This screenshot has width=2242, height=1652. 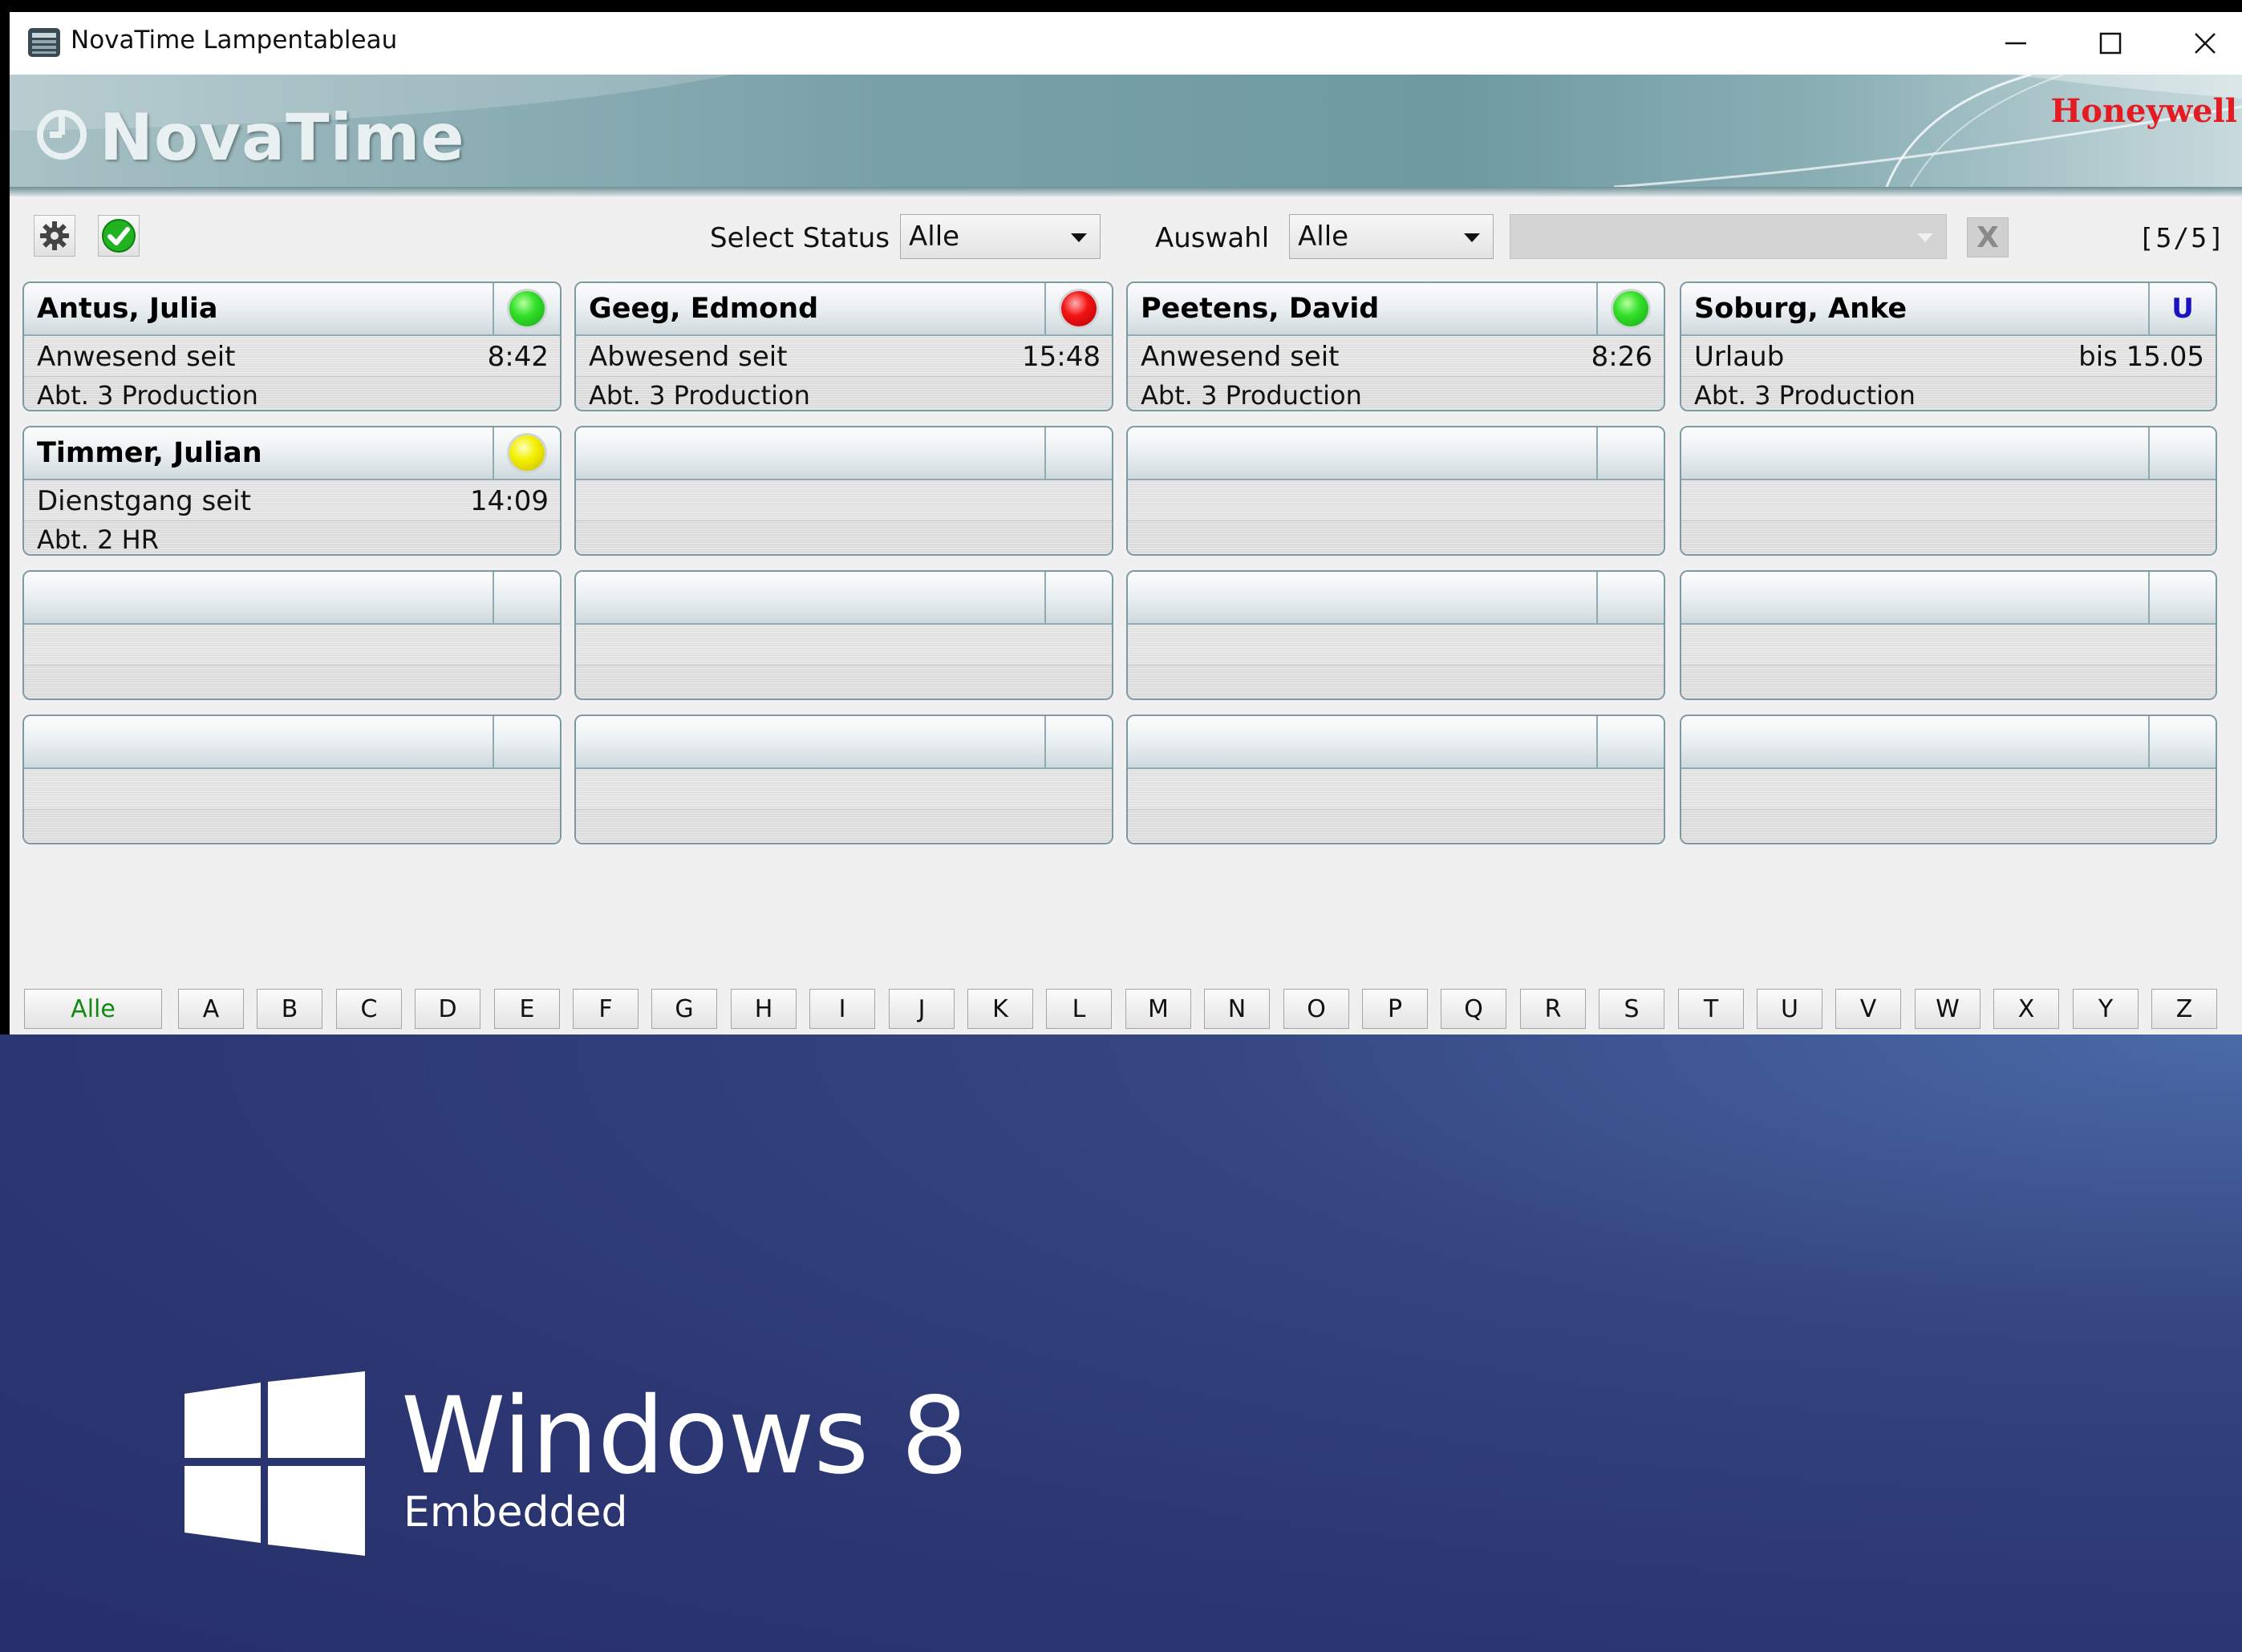 I want to click on filter-letter-button: W, so click(x=1948, y=1009).